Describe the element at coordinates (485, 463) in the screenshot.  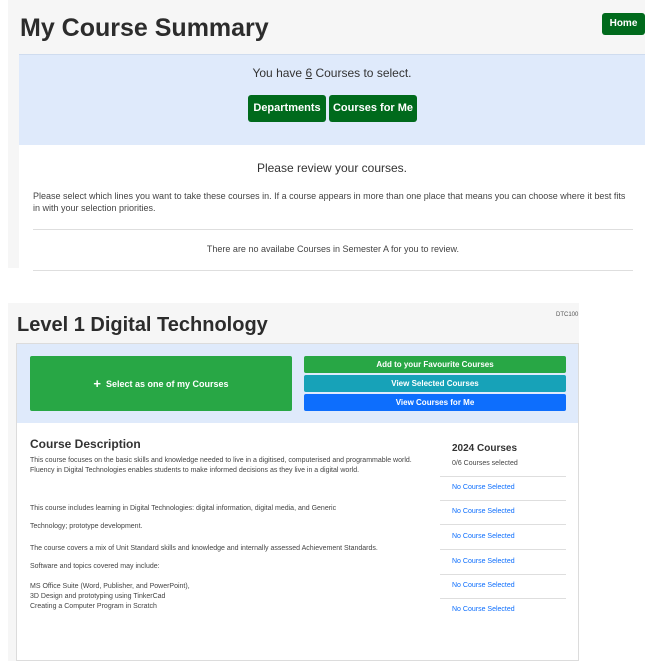
I see `courses-selected-count: 0/6 Courses selected` at that location.